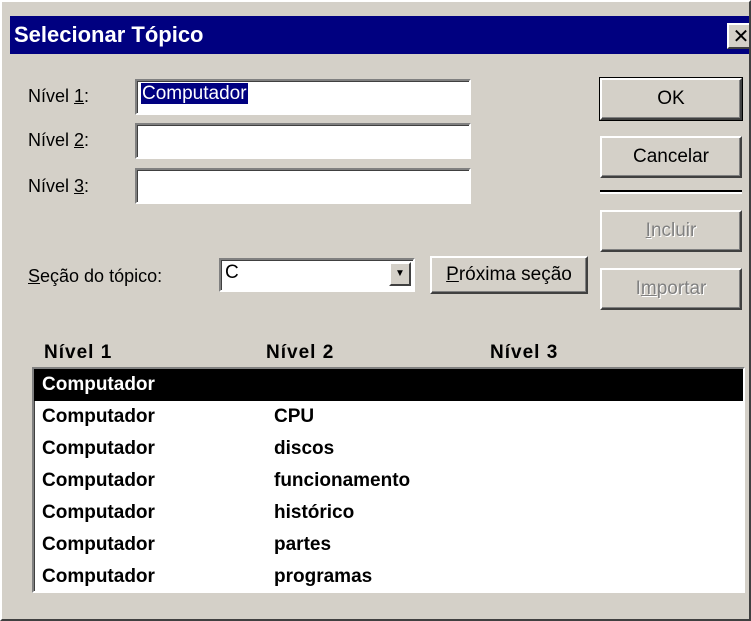 This screenshot has height=621, width=751. Describe the element at coordinates (741, 36) in the screenshot. I see `close-icon: ✕` at that location.